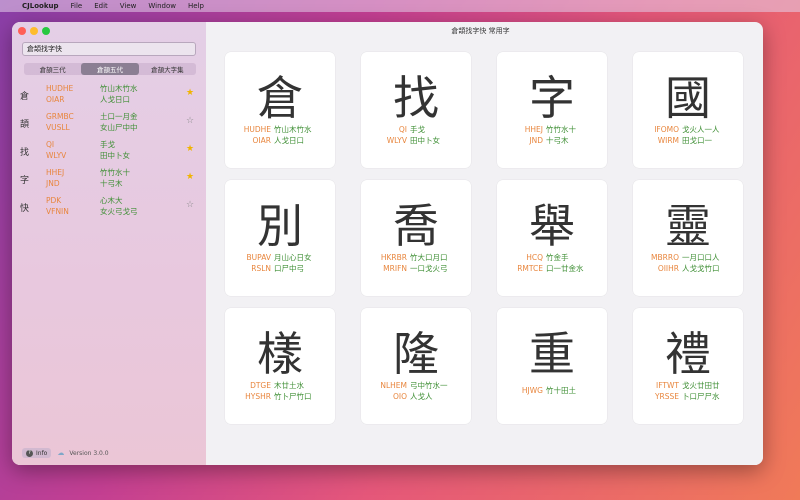 The width and height of the screenshot is (800, 500). Describe the element at coordinates (76, 6) in the screenshot. I see `menu-file: File` at that location.